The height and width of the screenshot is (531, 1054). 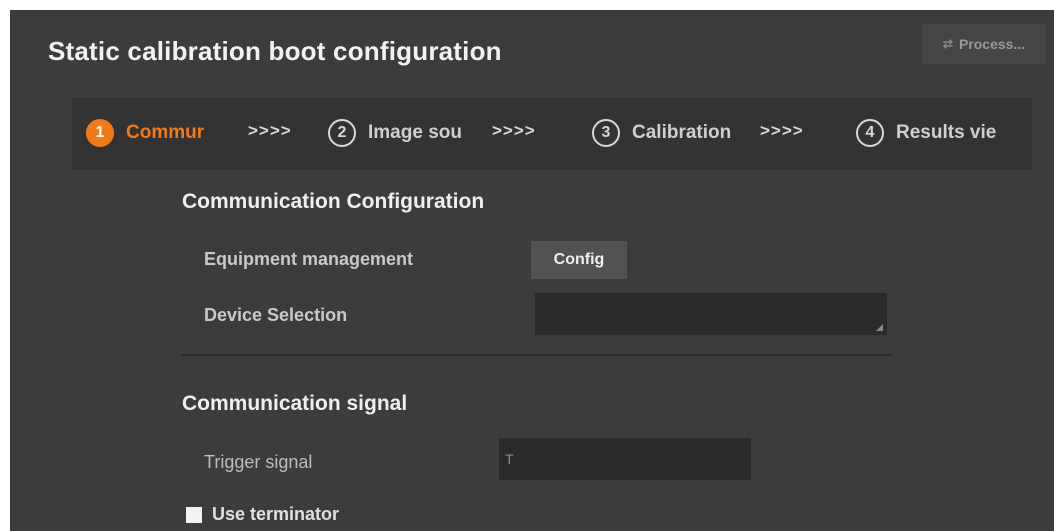 What do you see at coordinates (682, 132) in the screenshot?
I see `step-label: Calibration` at bounding box center [682, 132].